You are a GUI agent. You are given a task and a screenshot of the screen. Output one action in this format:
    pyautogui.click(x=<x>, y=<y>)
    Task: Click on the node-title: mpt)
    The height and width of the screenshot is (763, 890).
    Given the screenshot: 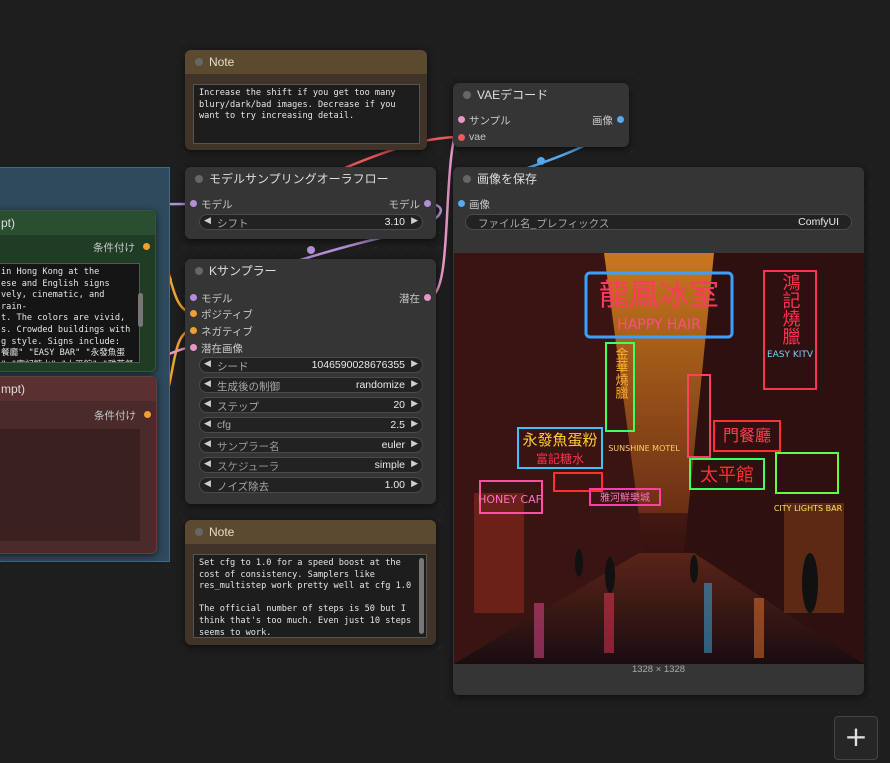 What is the action you would take?
    pyautogui.click(x=78, y=389)
    